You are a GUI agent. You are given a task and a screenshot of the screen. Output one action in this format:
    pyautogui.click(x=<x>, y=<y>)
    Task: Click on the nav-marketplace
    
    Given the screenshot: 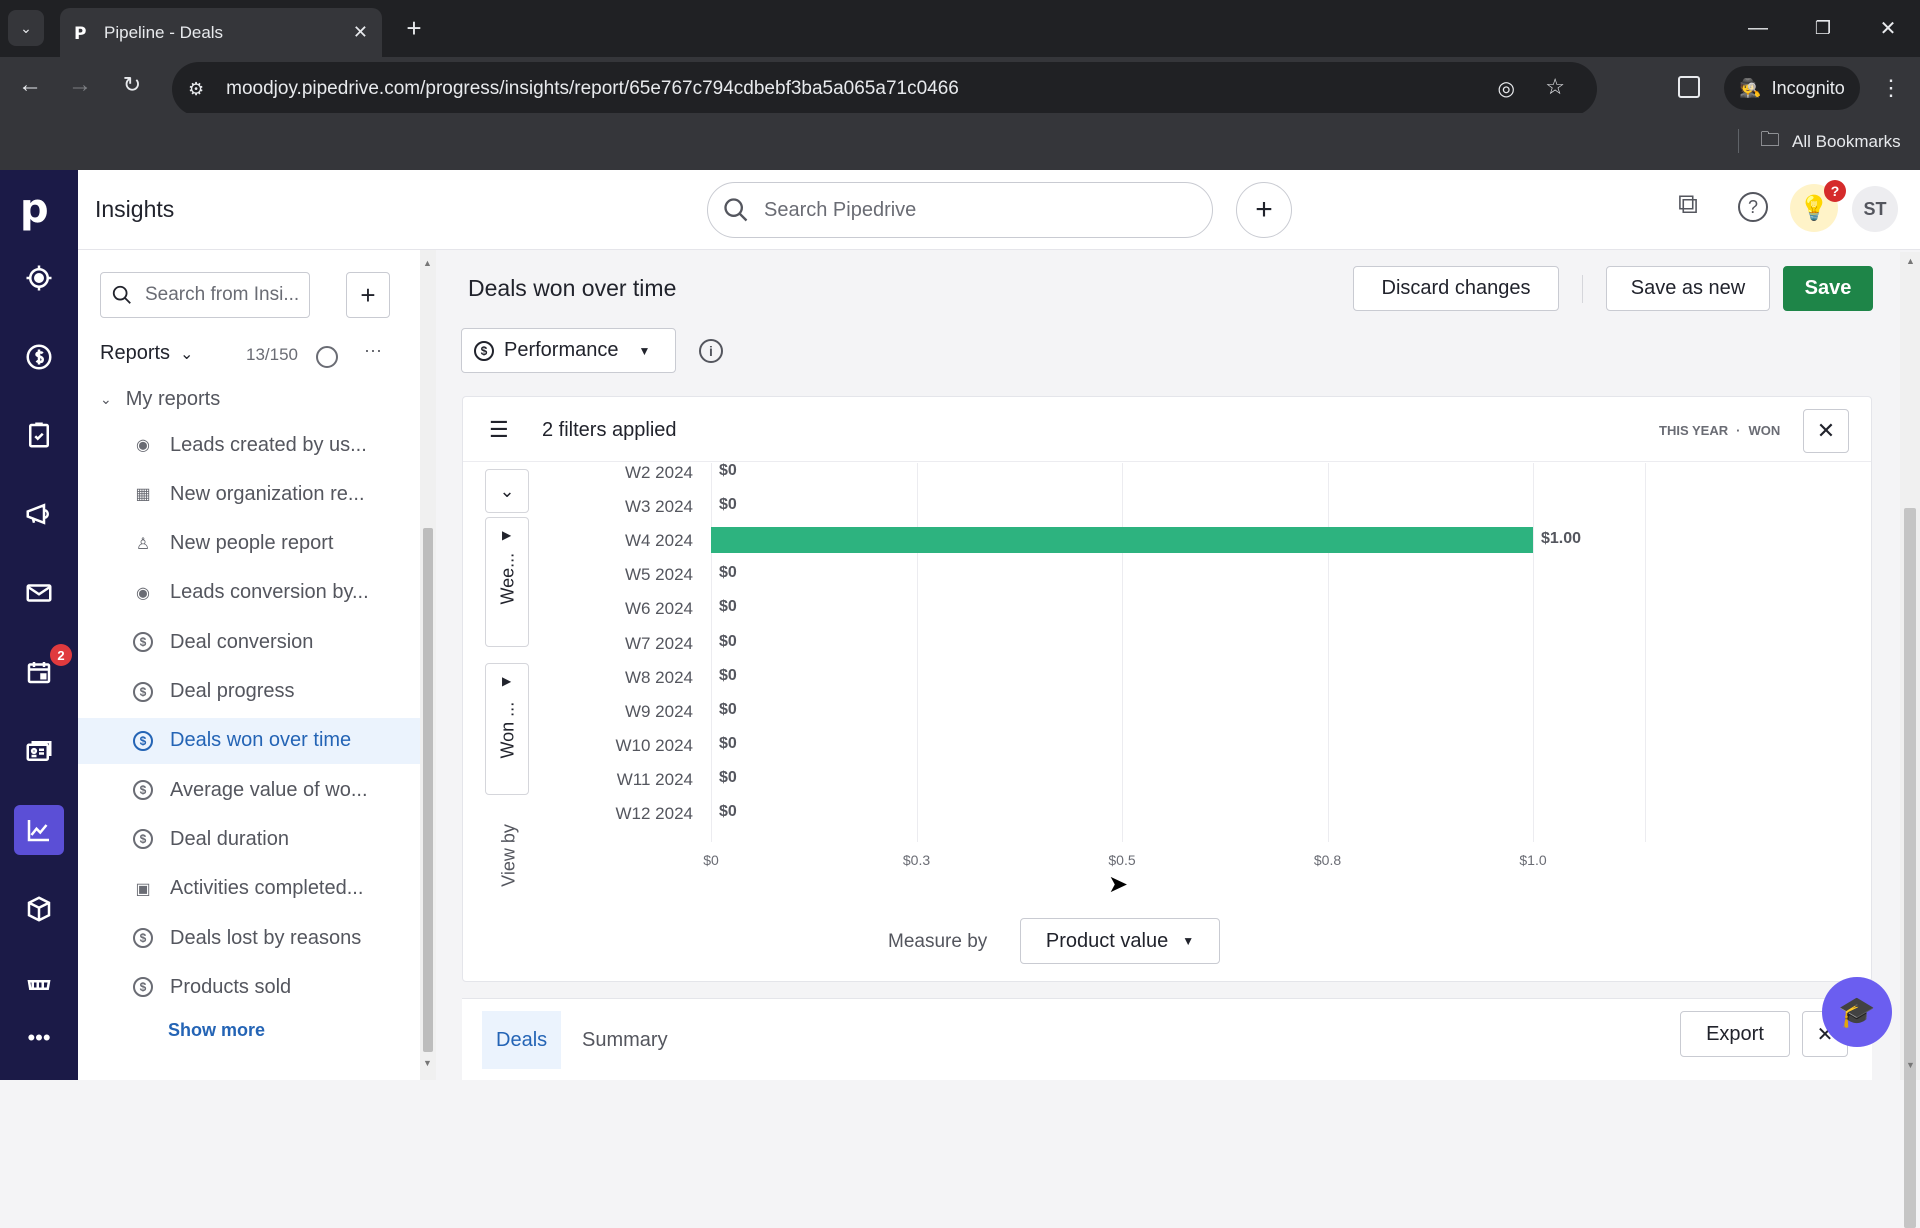 What is the action you would take?
    pyautogui.click(x=39, y=985)
    